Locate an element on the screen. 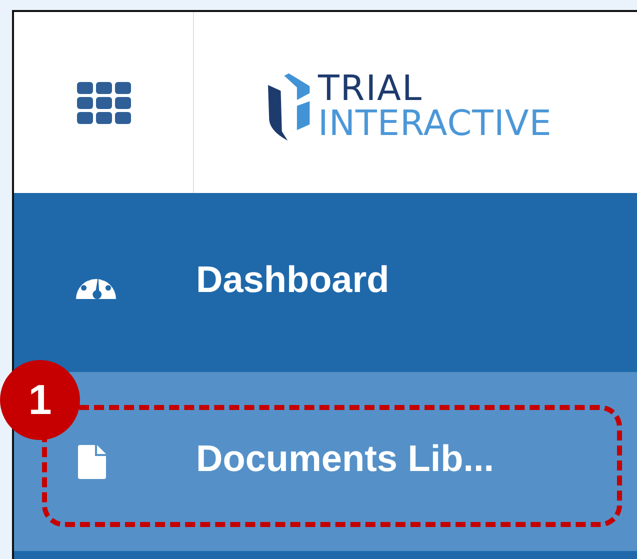 The image size is (637, 559). logo-subtitle: INTERACTIVE is located at coordinates (435, 124).